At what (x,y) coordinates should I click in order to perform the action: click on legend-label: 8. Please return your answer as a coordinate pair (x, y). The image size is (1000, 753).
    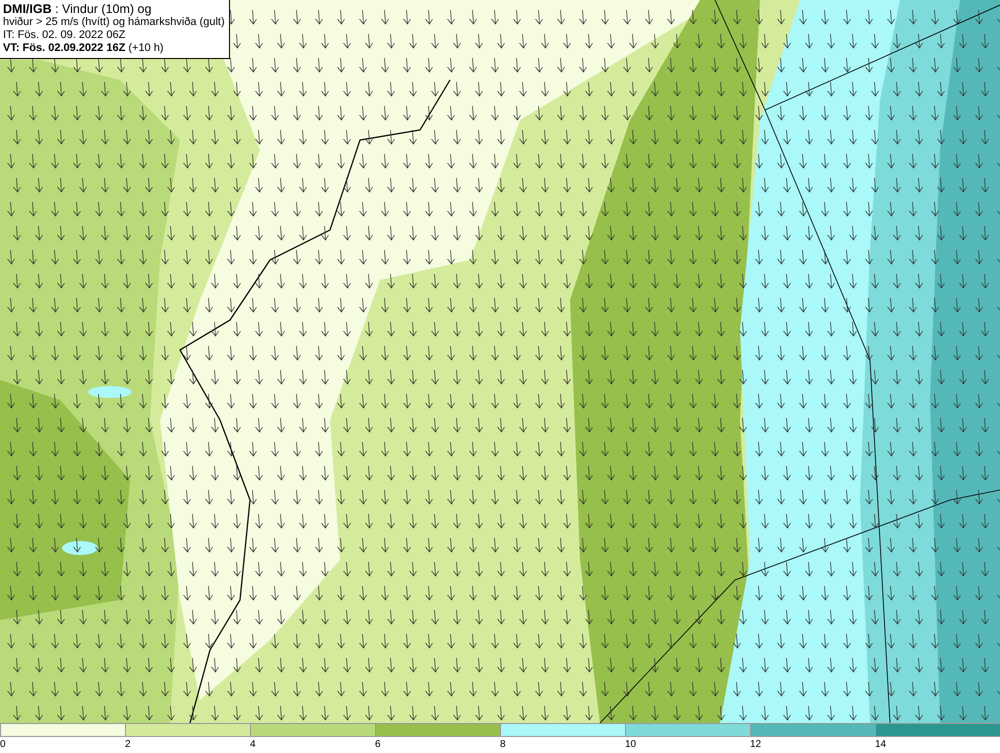
    Looking at the image, I should click on (503, 745).